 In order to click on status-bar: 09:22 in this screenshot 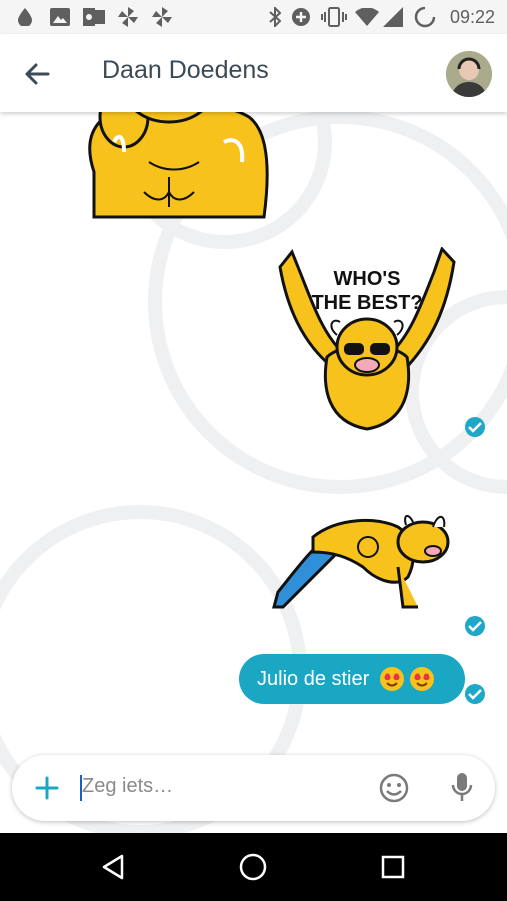, I will do `click(253, 17)`.